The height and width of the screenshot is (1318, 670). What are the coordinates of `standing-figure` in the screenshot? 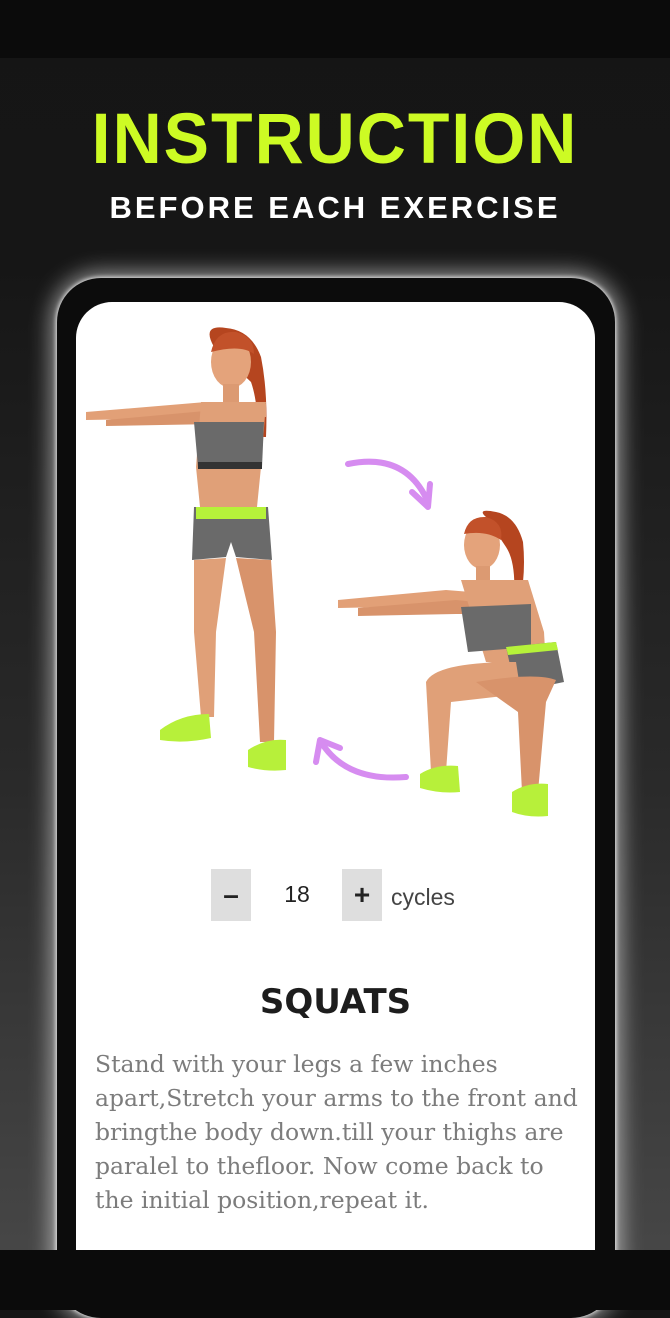 It's located at (186, 549).